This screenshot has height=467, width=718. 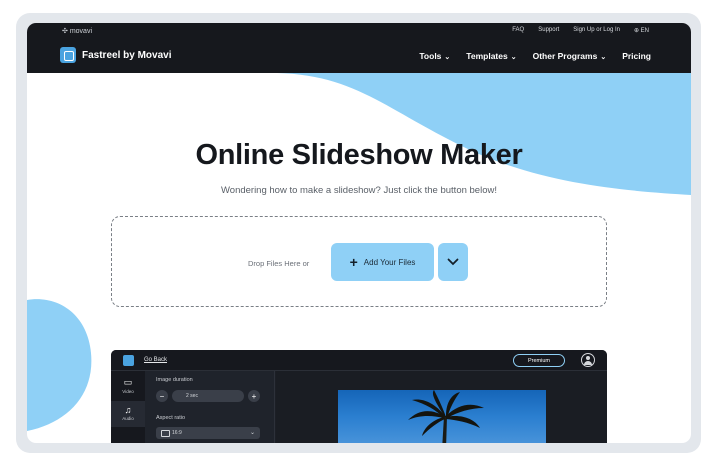 I want to click on drop-files-text: Drop Files Here or, so click(x=279, y=263).